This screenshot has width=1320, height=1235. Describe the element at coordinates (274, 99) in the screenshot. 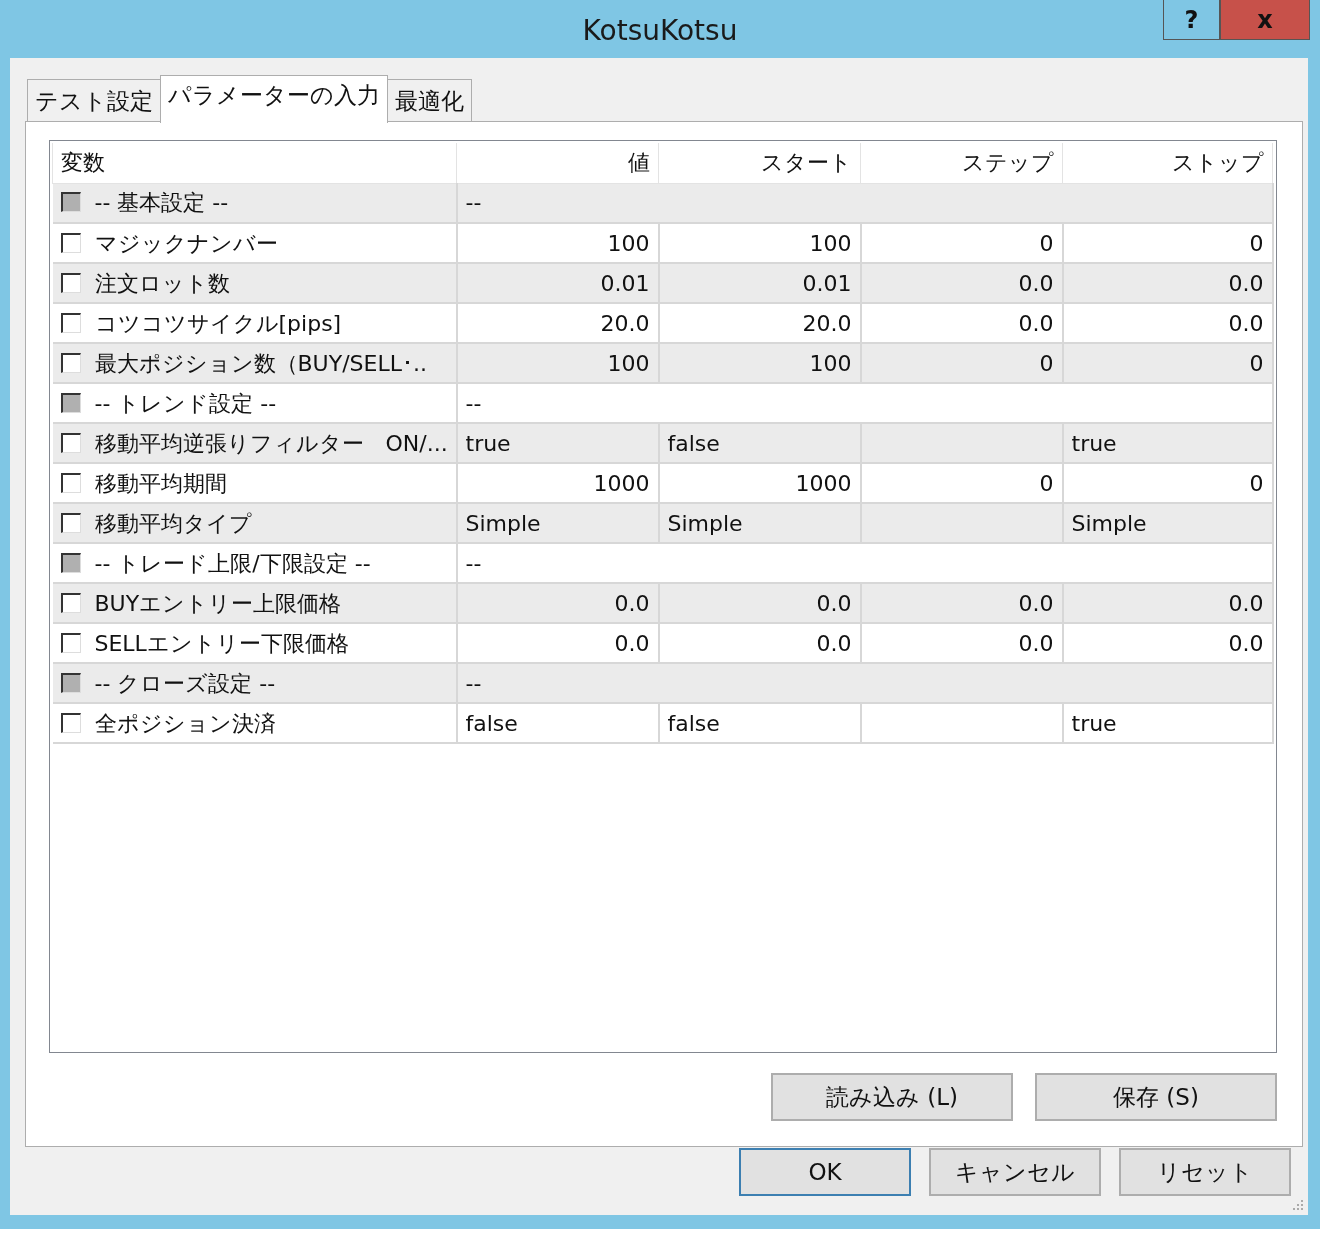

I see `tab: パラメーターの入力` at that location.